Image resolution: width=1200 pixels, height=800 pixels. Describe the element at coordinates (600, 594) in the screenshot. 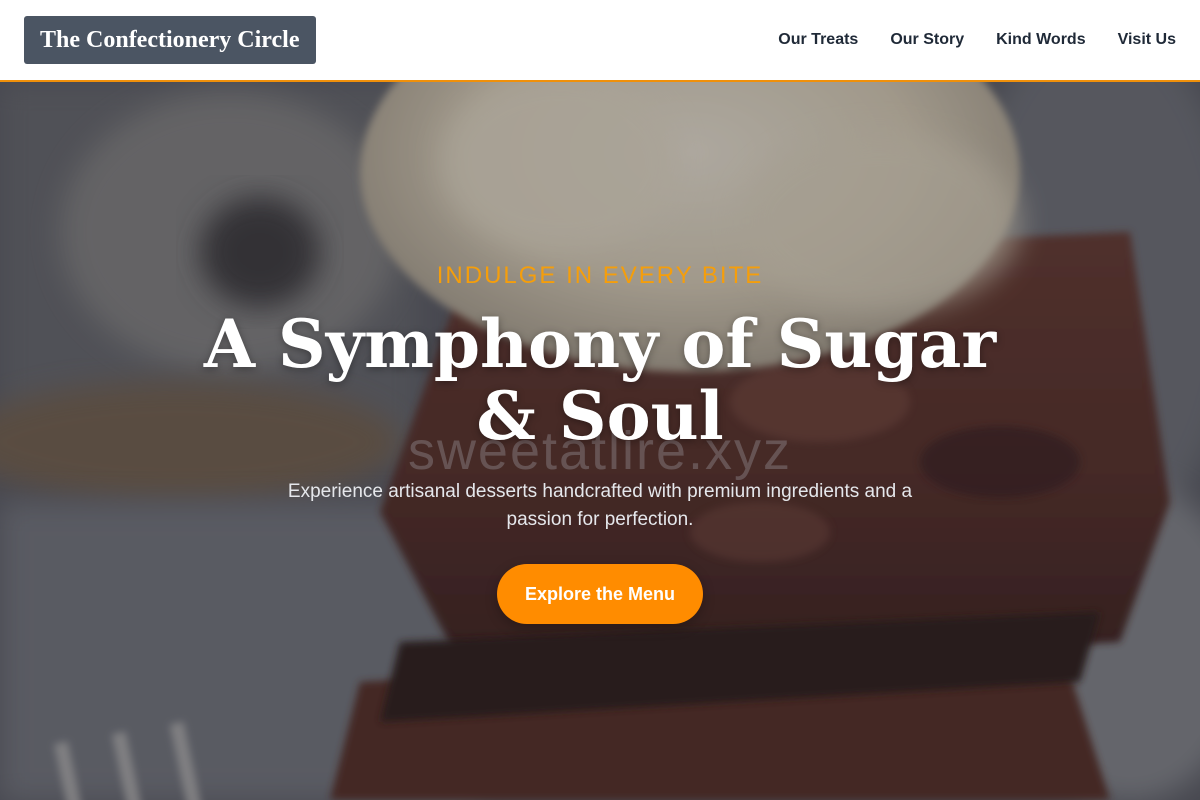

I see `explore-menu-button: Explore the Menu` at that location.